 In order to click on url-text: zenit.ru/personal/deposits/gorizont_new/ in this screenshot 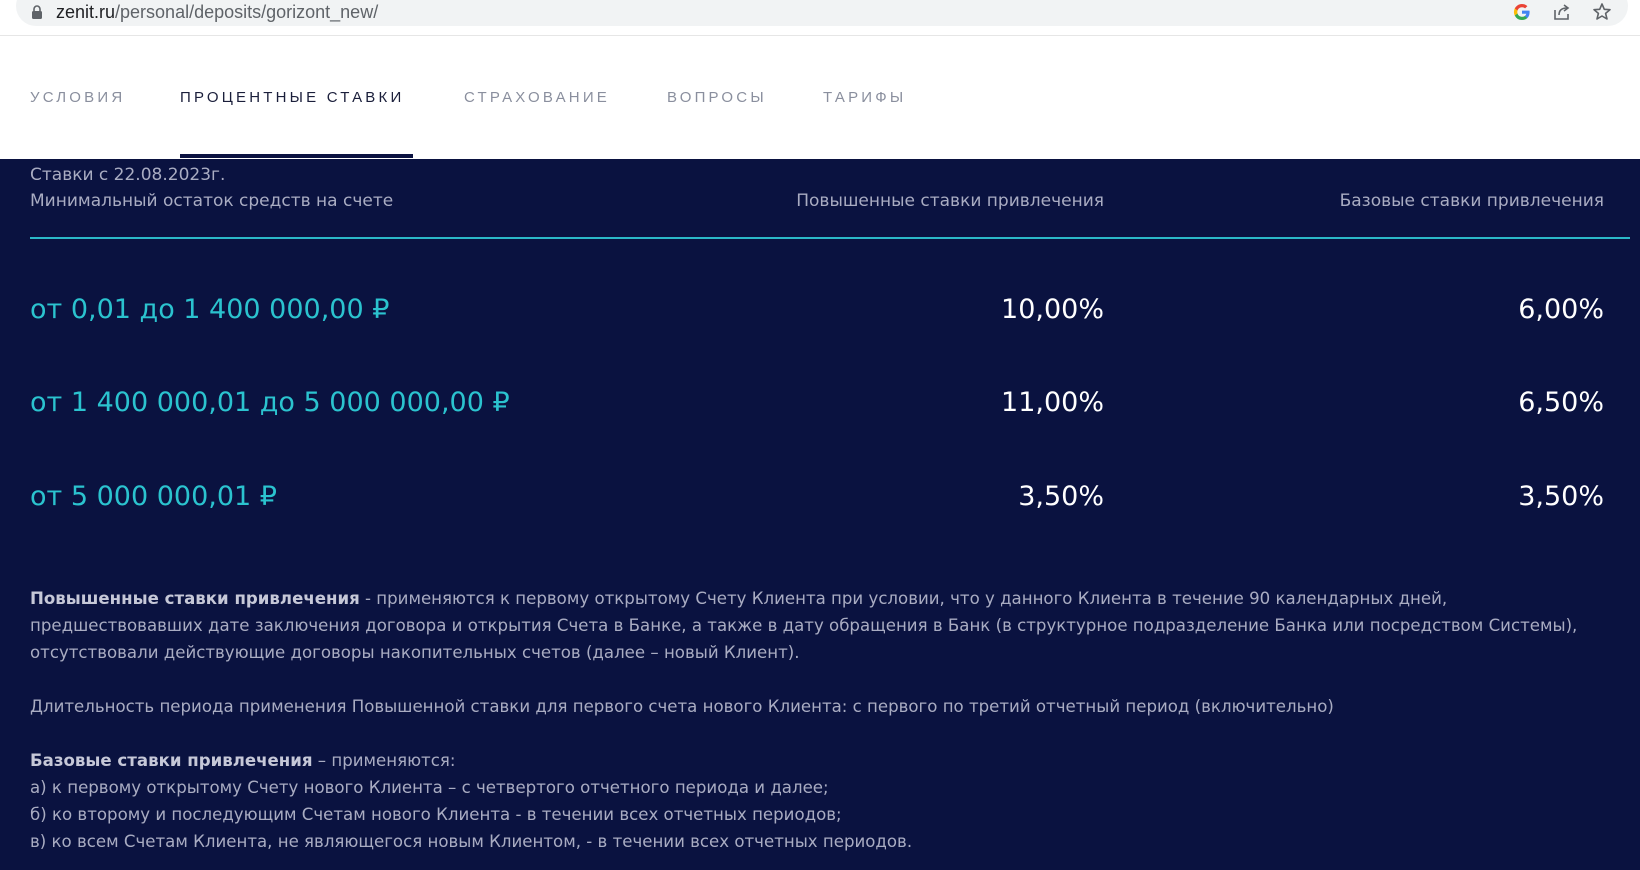, I will do `click(217, 12)`.